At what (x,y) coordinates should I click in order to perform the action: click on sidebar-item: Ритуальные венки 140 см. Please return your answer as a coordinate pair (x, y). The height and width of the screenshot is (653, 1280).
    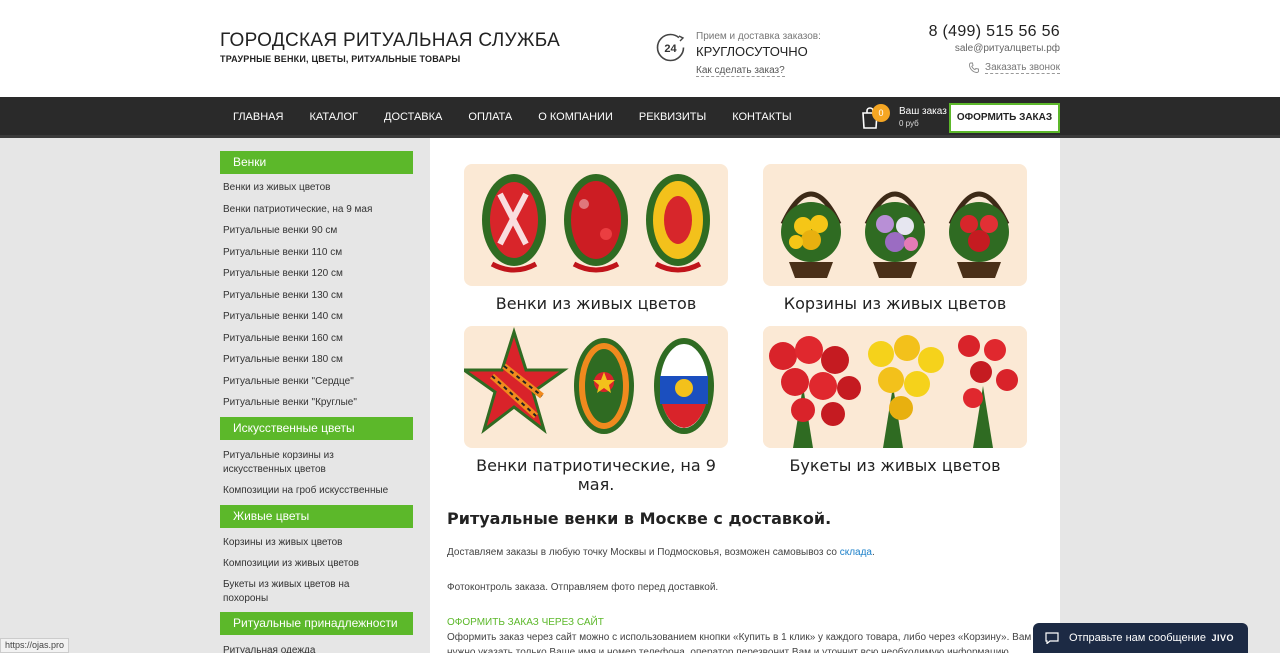
    Looking at the image, I should click on (316, 317).